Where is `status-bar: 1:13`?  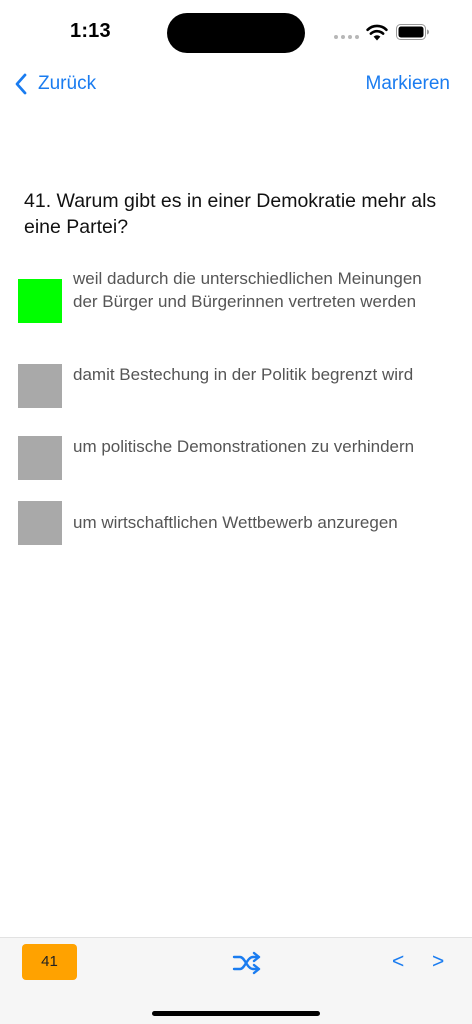
status-bar: 1:13 is located at coordinates (236, 32).